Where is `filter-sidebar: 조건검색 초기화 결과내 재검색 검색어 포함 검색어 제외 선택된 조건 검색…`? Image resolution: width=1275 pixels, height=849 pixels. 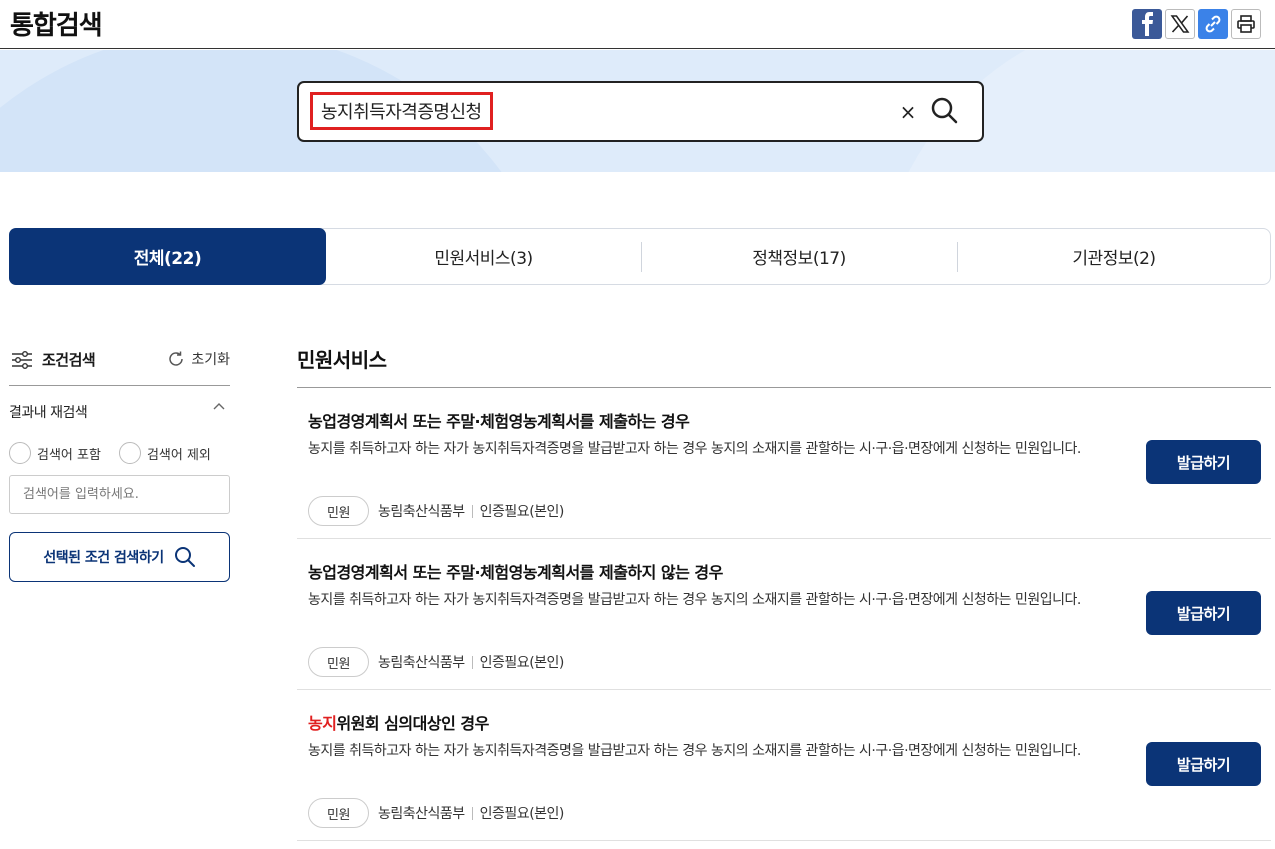 filter-sidebar: 조건검색 초기화 결과내 재검색 검색어 포함 검색어 제외 선택된 조건 검색… is located at coordinates (119, 461).